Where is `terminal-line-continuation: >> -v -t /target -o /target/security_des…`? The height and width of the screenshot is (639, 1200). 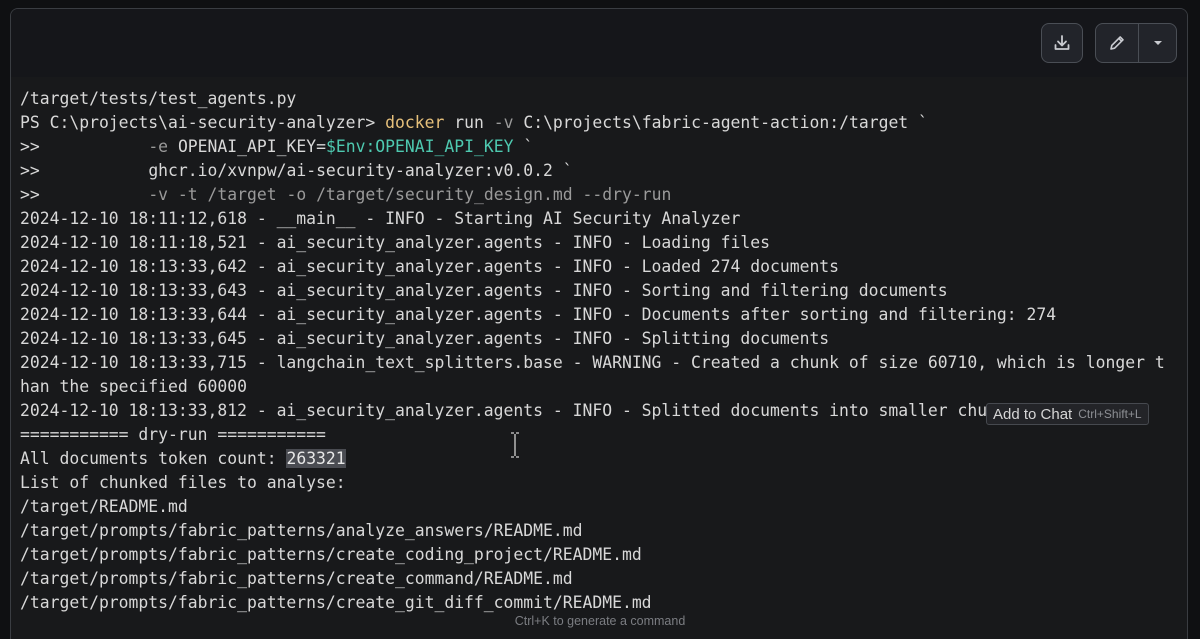
terminal-line-continuation: >> -v -t /target -o /target/security_des… is located at coordinates (603, 195).